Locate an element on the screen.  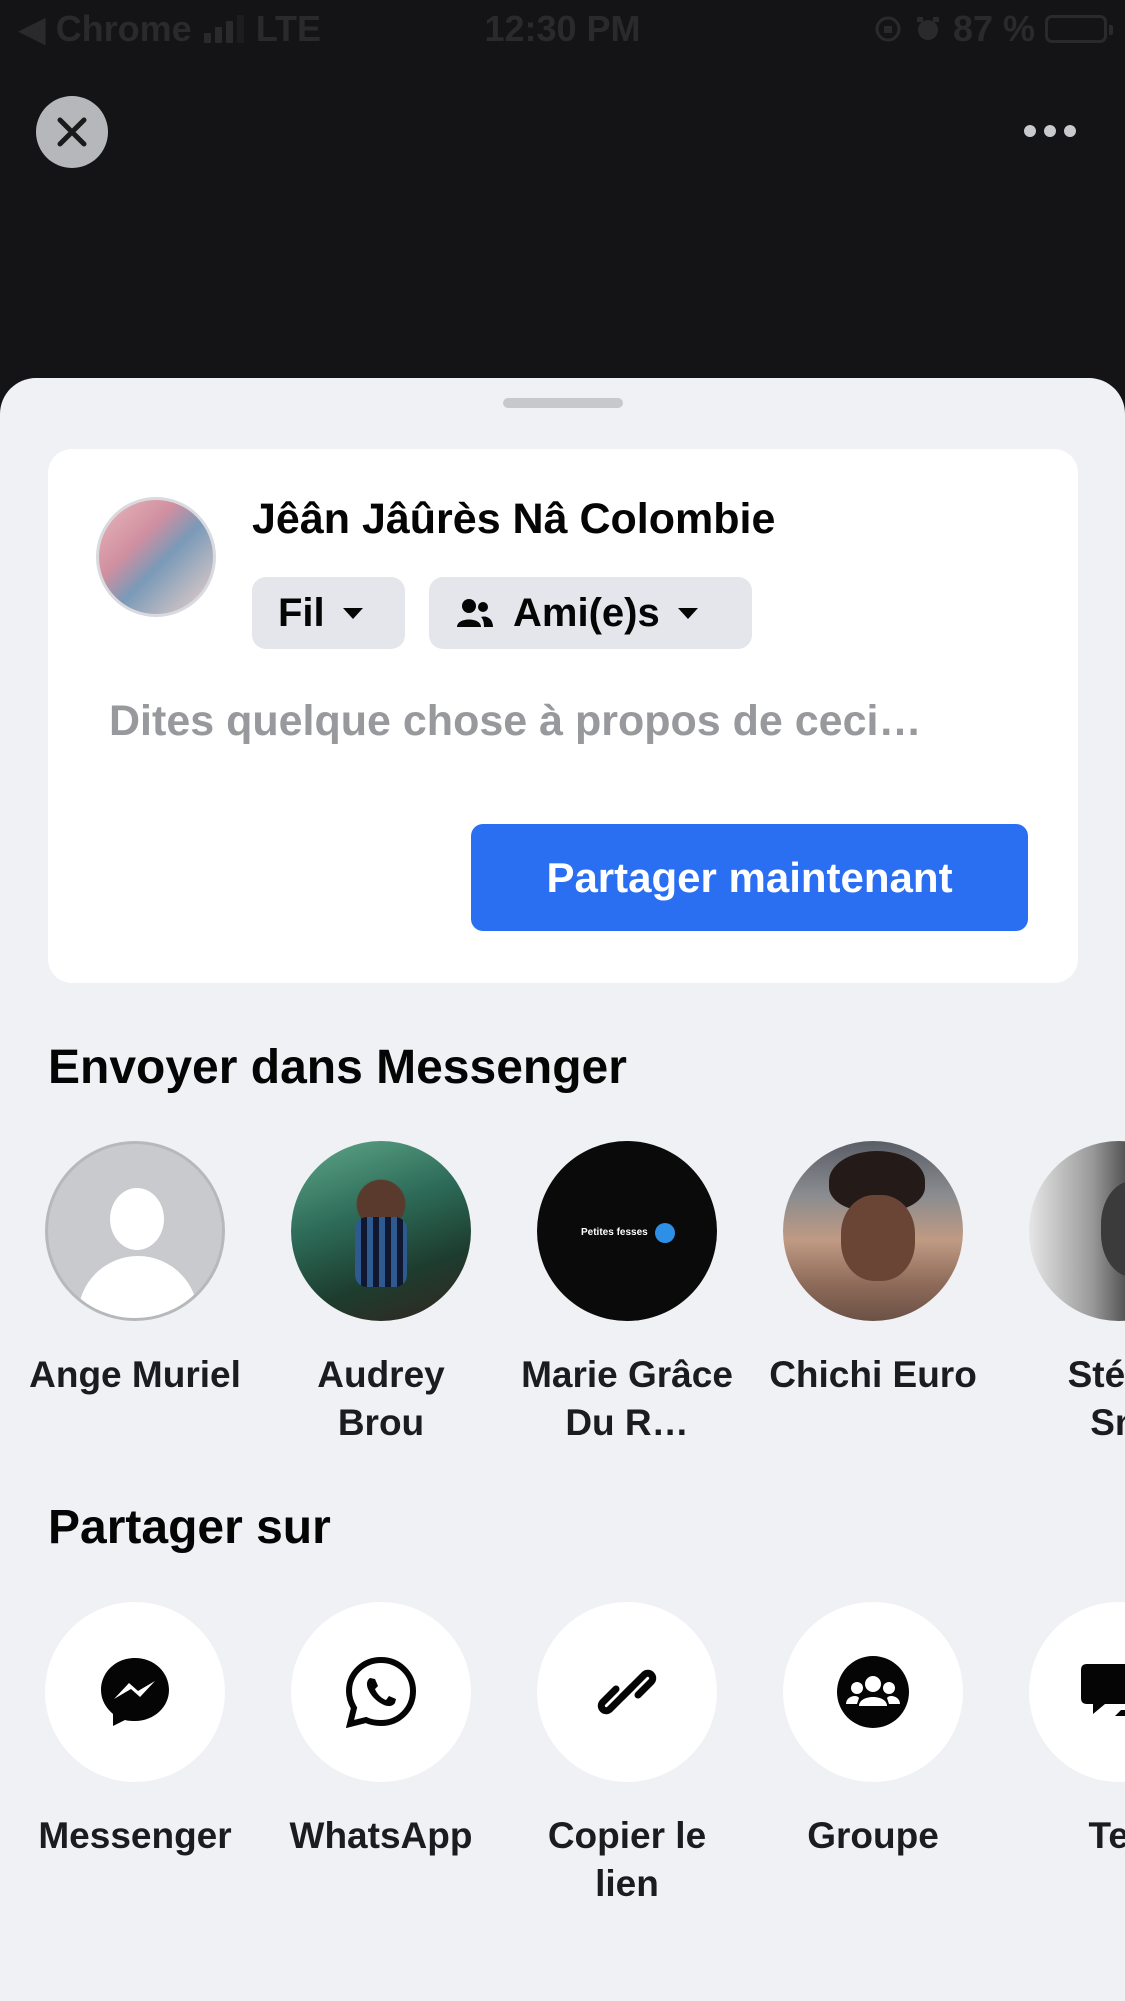
share-text-message-button: Tex is located at coordinates (1062, 1731).